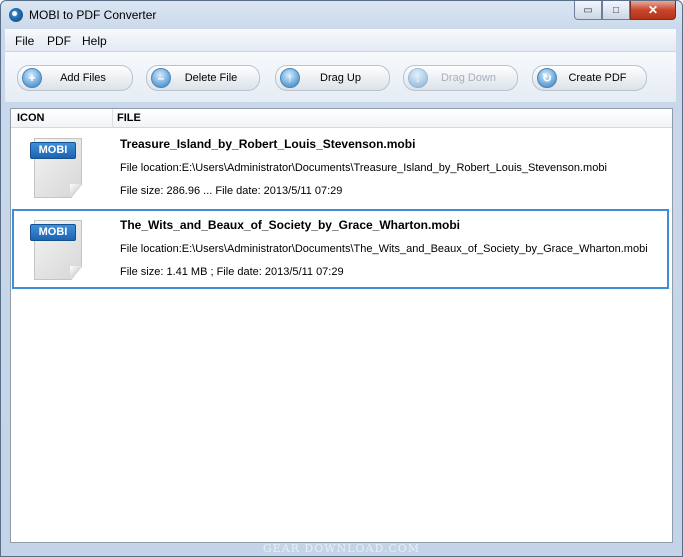 This screenshot has height=557, width=683. I want to click on drag-down-button: ↓ Drag Down, so click(460, 78).